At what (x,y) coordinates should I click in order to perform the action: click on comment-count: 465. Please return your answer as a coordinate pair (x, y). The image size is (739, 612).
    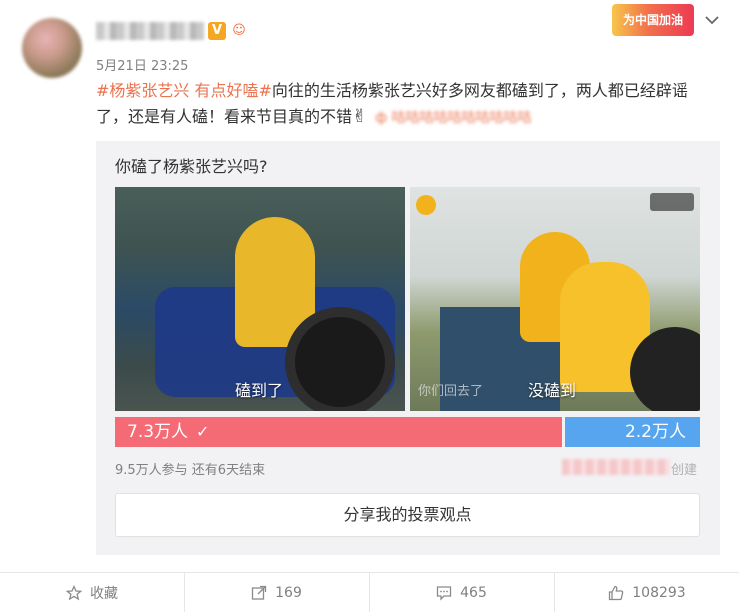
    Looking at the image, I should click on (473, 593).